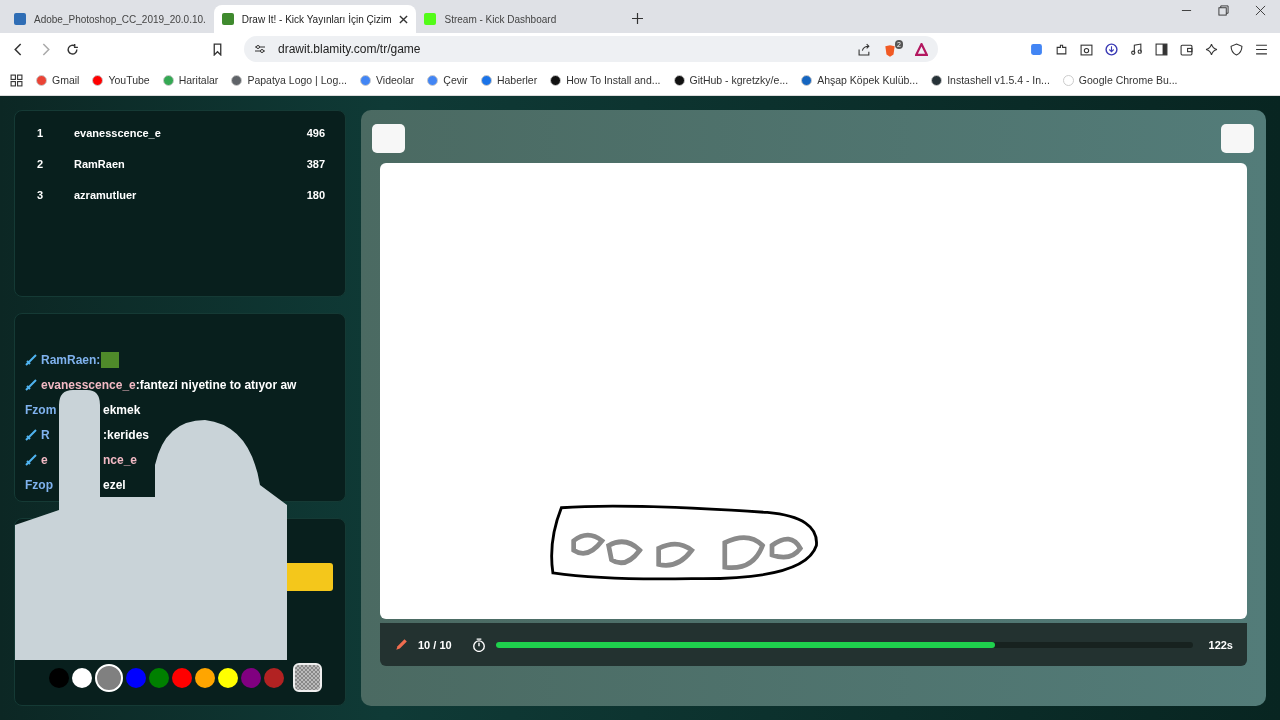 This screenshot has width=1280, height=720. Describe the element at coordinates (1086, 49) in the screenshot. I see `window-search-icon` at that location.